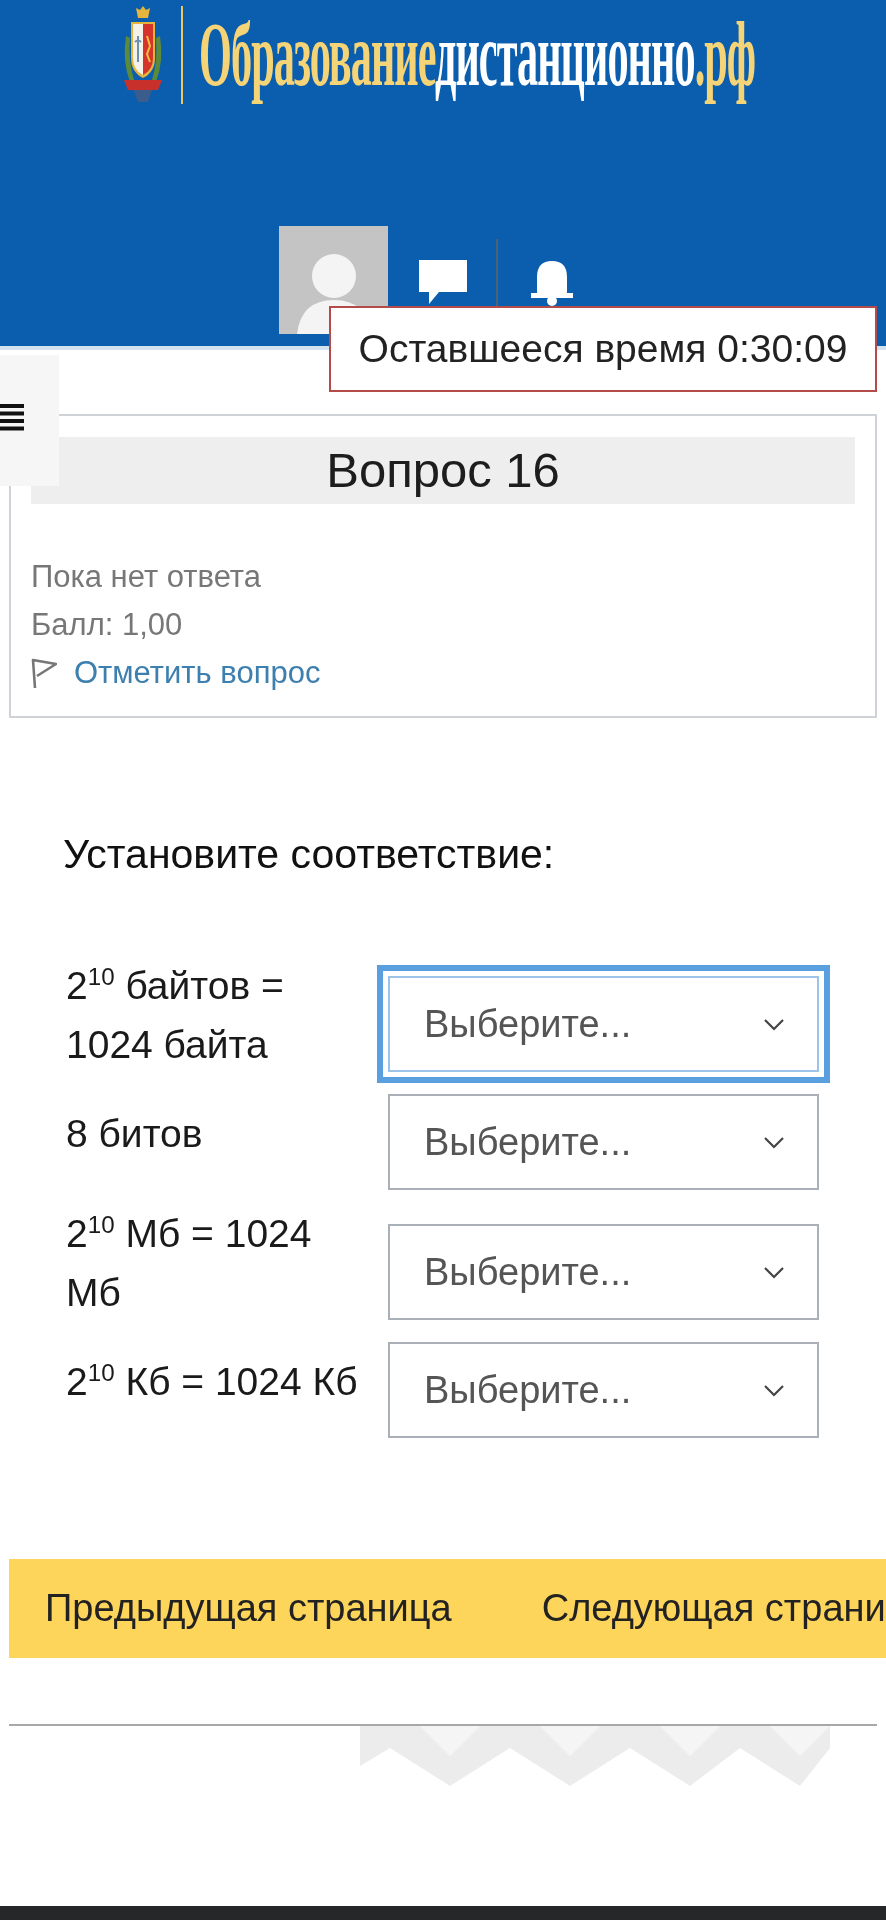 This screenshot has height=1920, width=886. Describe the element at coordinates (603, 349) in the screenshot. I see `time-remaining: Оставшееся время 0:30:09` at that location.